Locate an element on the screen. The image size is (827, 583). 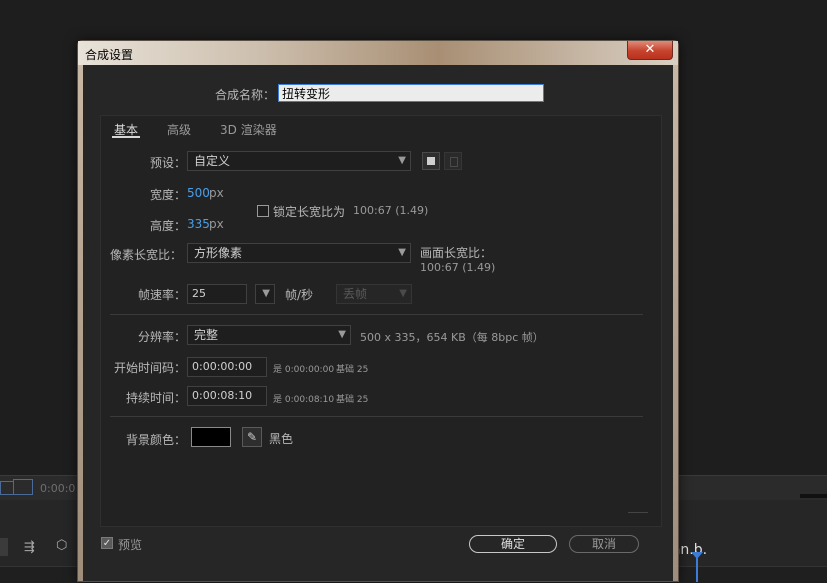
preset-value: 自定义 is located at coordinates (212, 161).